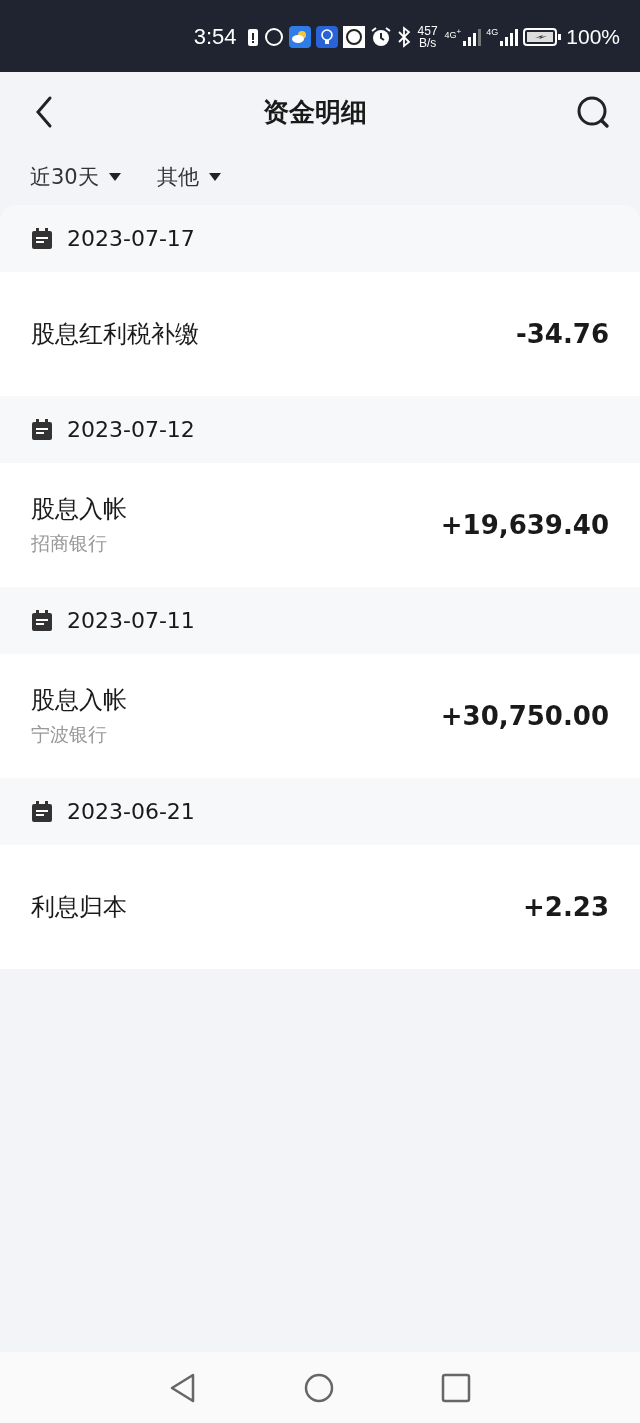 The height and width of the screenshot is (1423, 640). I want to click on circle-icon, so click(273, 37).